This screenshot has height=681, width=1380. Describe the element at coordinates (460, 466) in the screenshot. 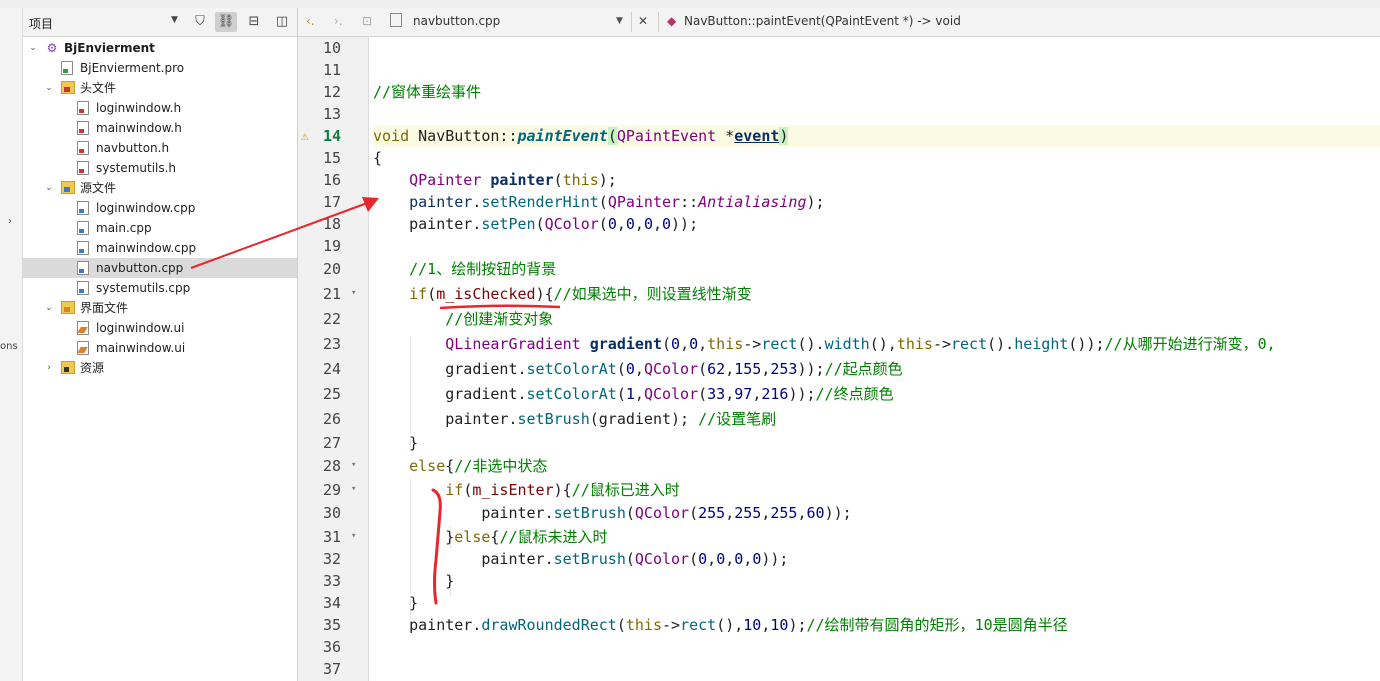

I see `code-line: else{//非选中状态` at that location.